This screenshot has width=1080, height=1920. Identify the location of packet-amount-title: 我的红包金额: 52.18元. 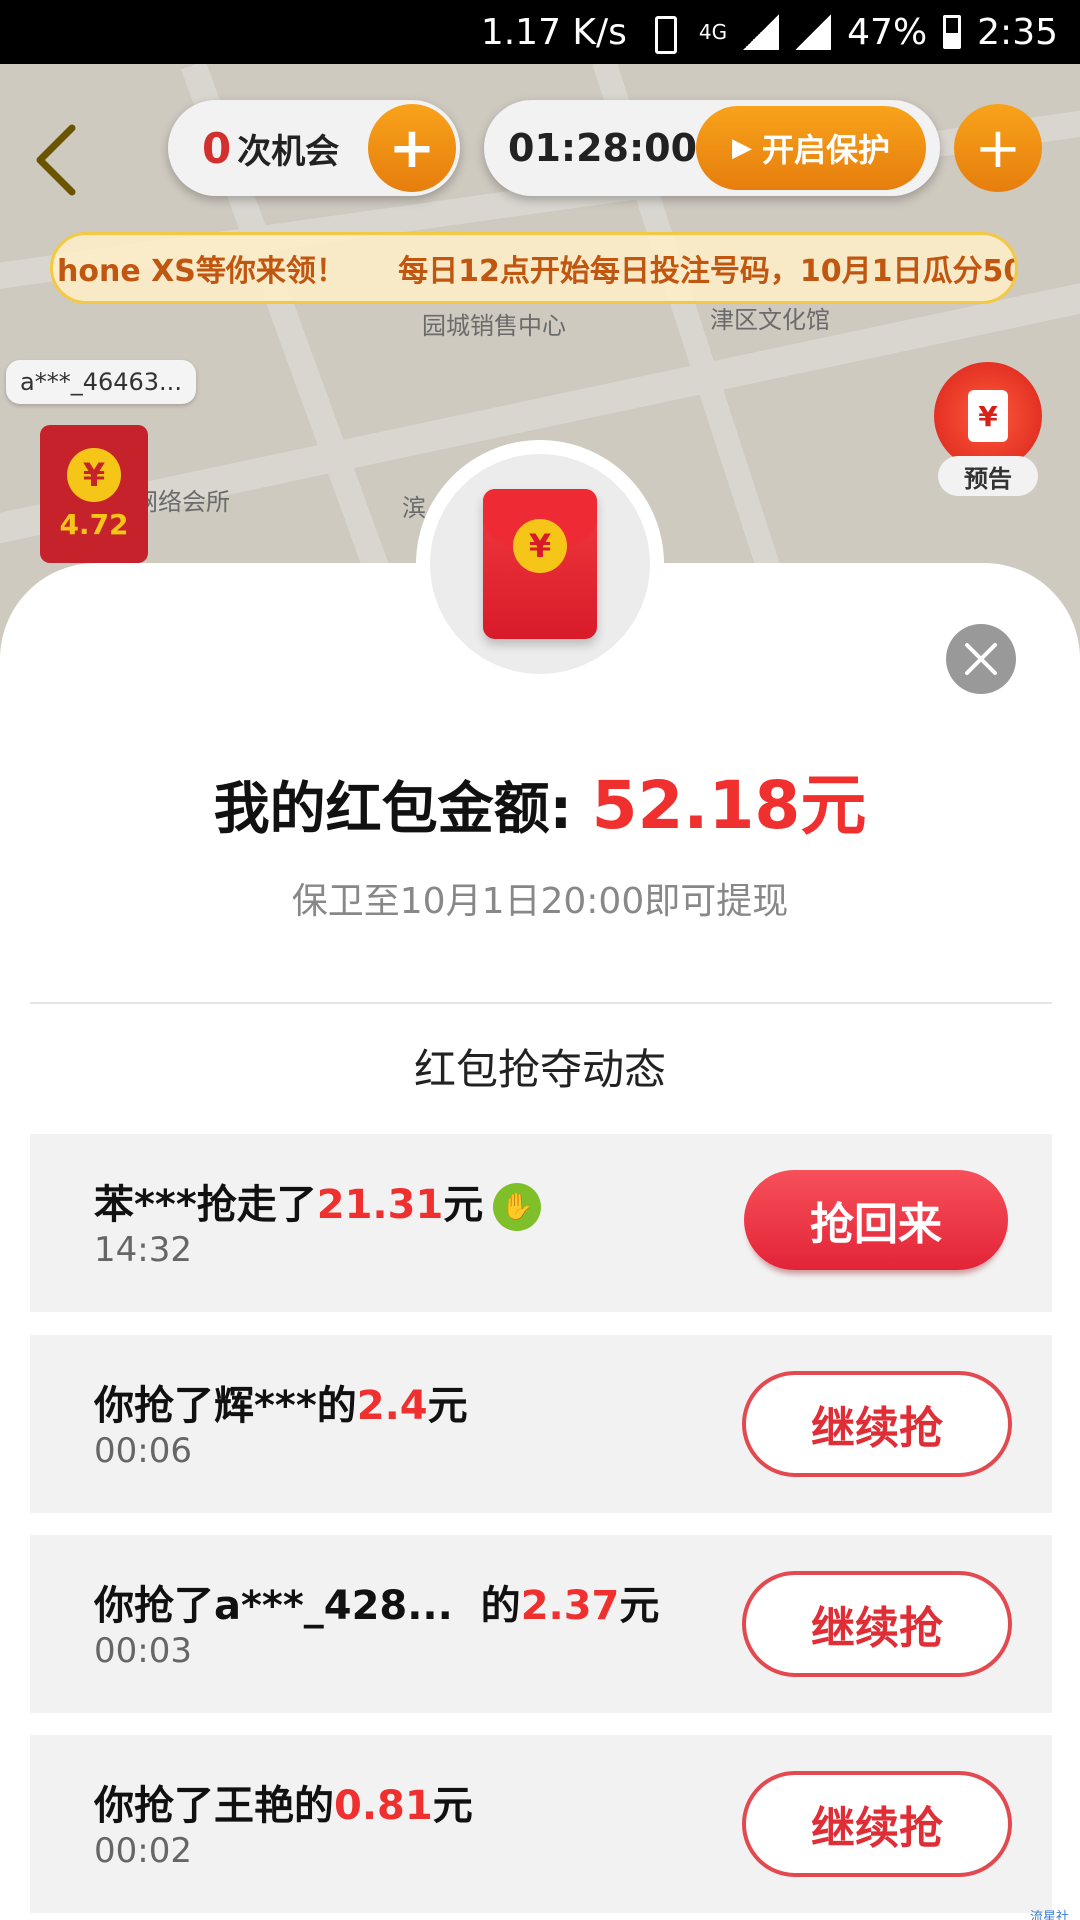
(540, 800).